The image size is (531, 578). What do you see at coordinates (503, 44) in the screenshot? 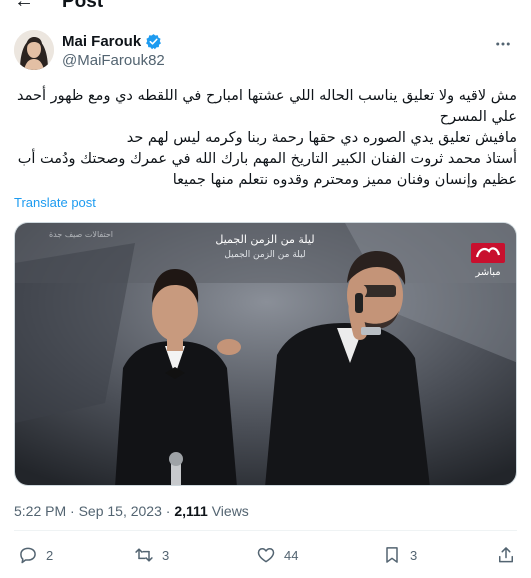
I see `more-options-icon` at bounding box center [503, 44].